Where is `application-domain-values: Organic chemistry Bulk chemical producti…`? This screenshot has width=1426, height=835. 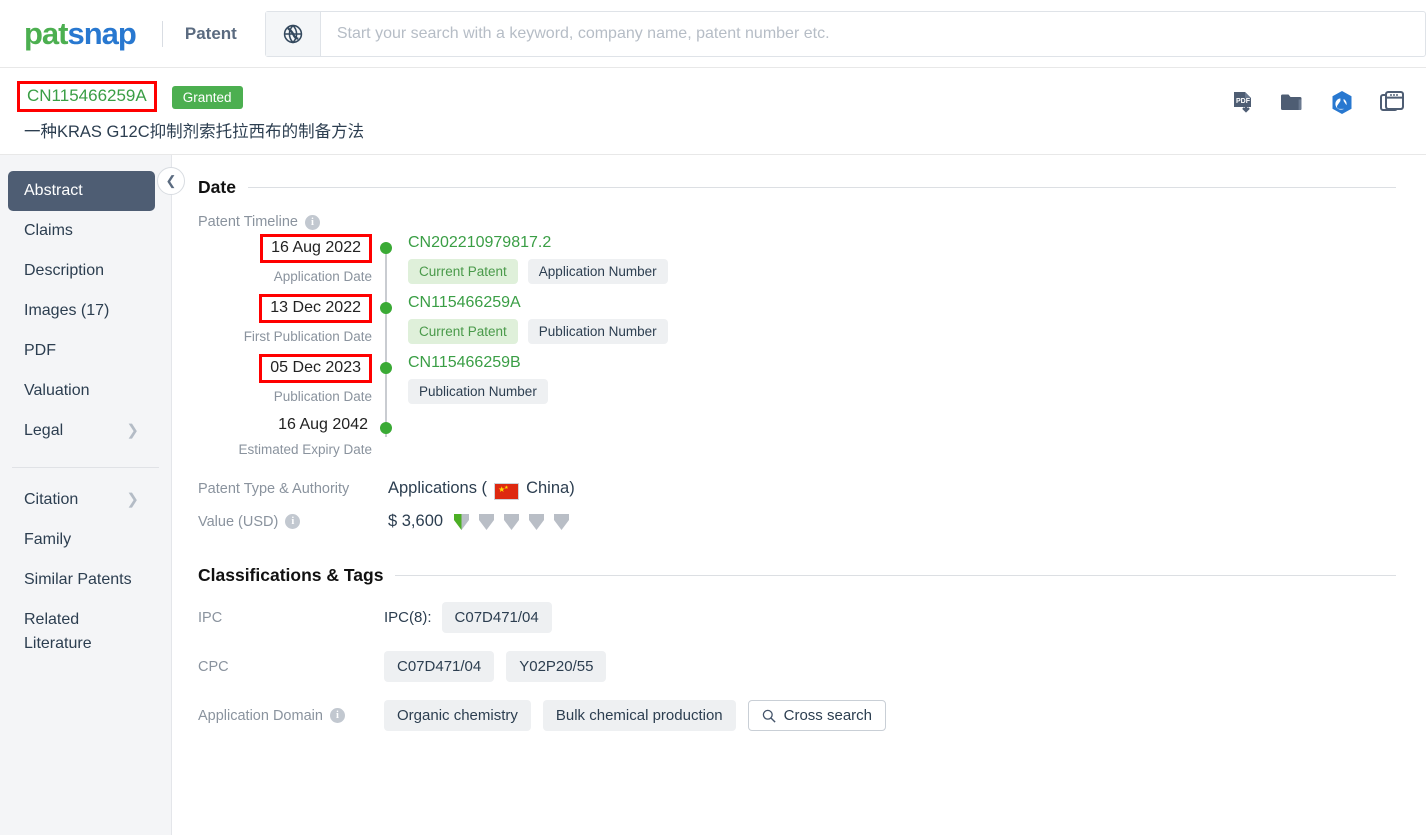
application-domain-values: Organic chemistry Bulk chemical producti… is located at coordinates (635, 715).